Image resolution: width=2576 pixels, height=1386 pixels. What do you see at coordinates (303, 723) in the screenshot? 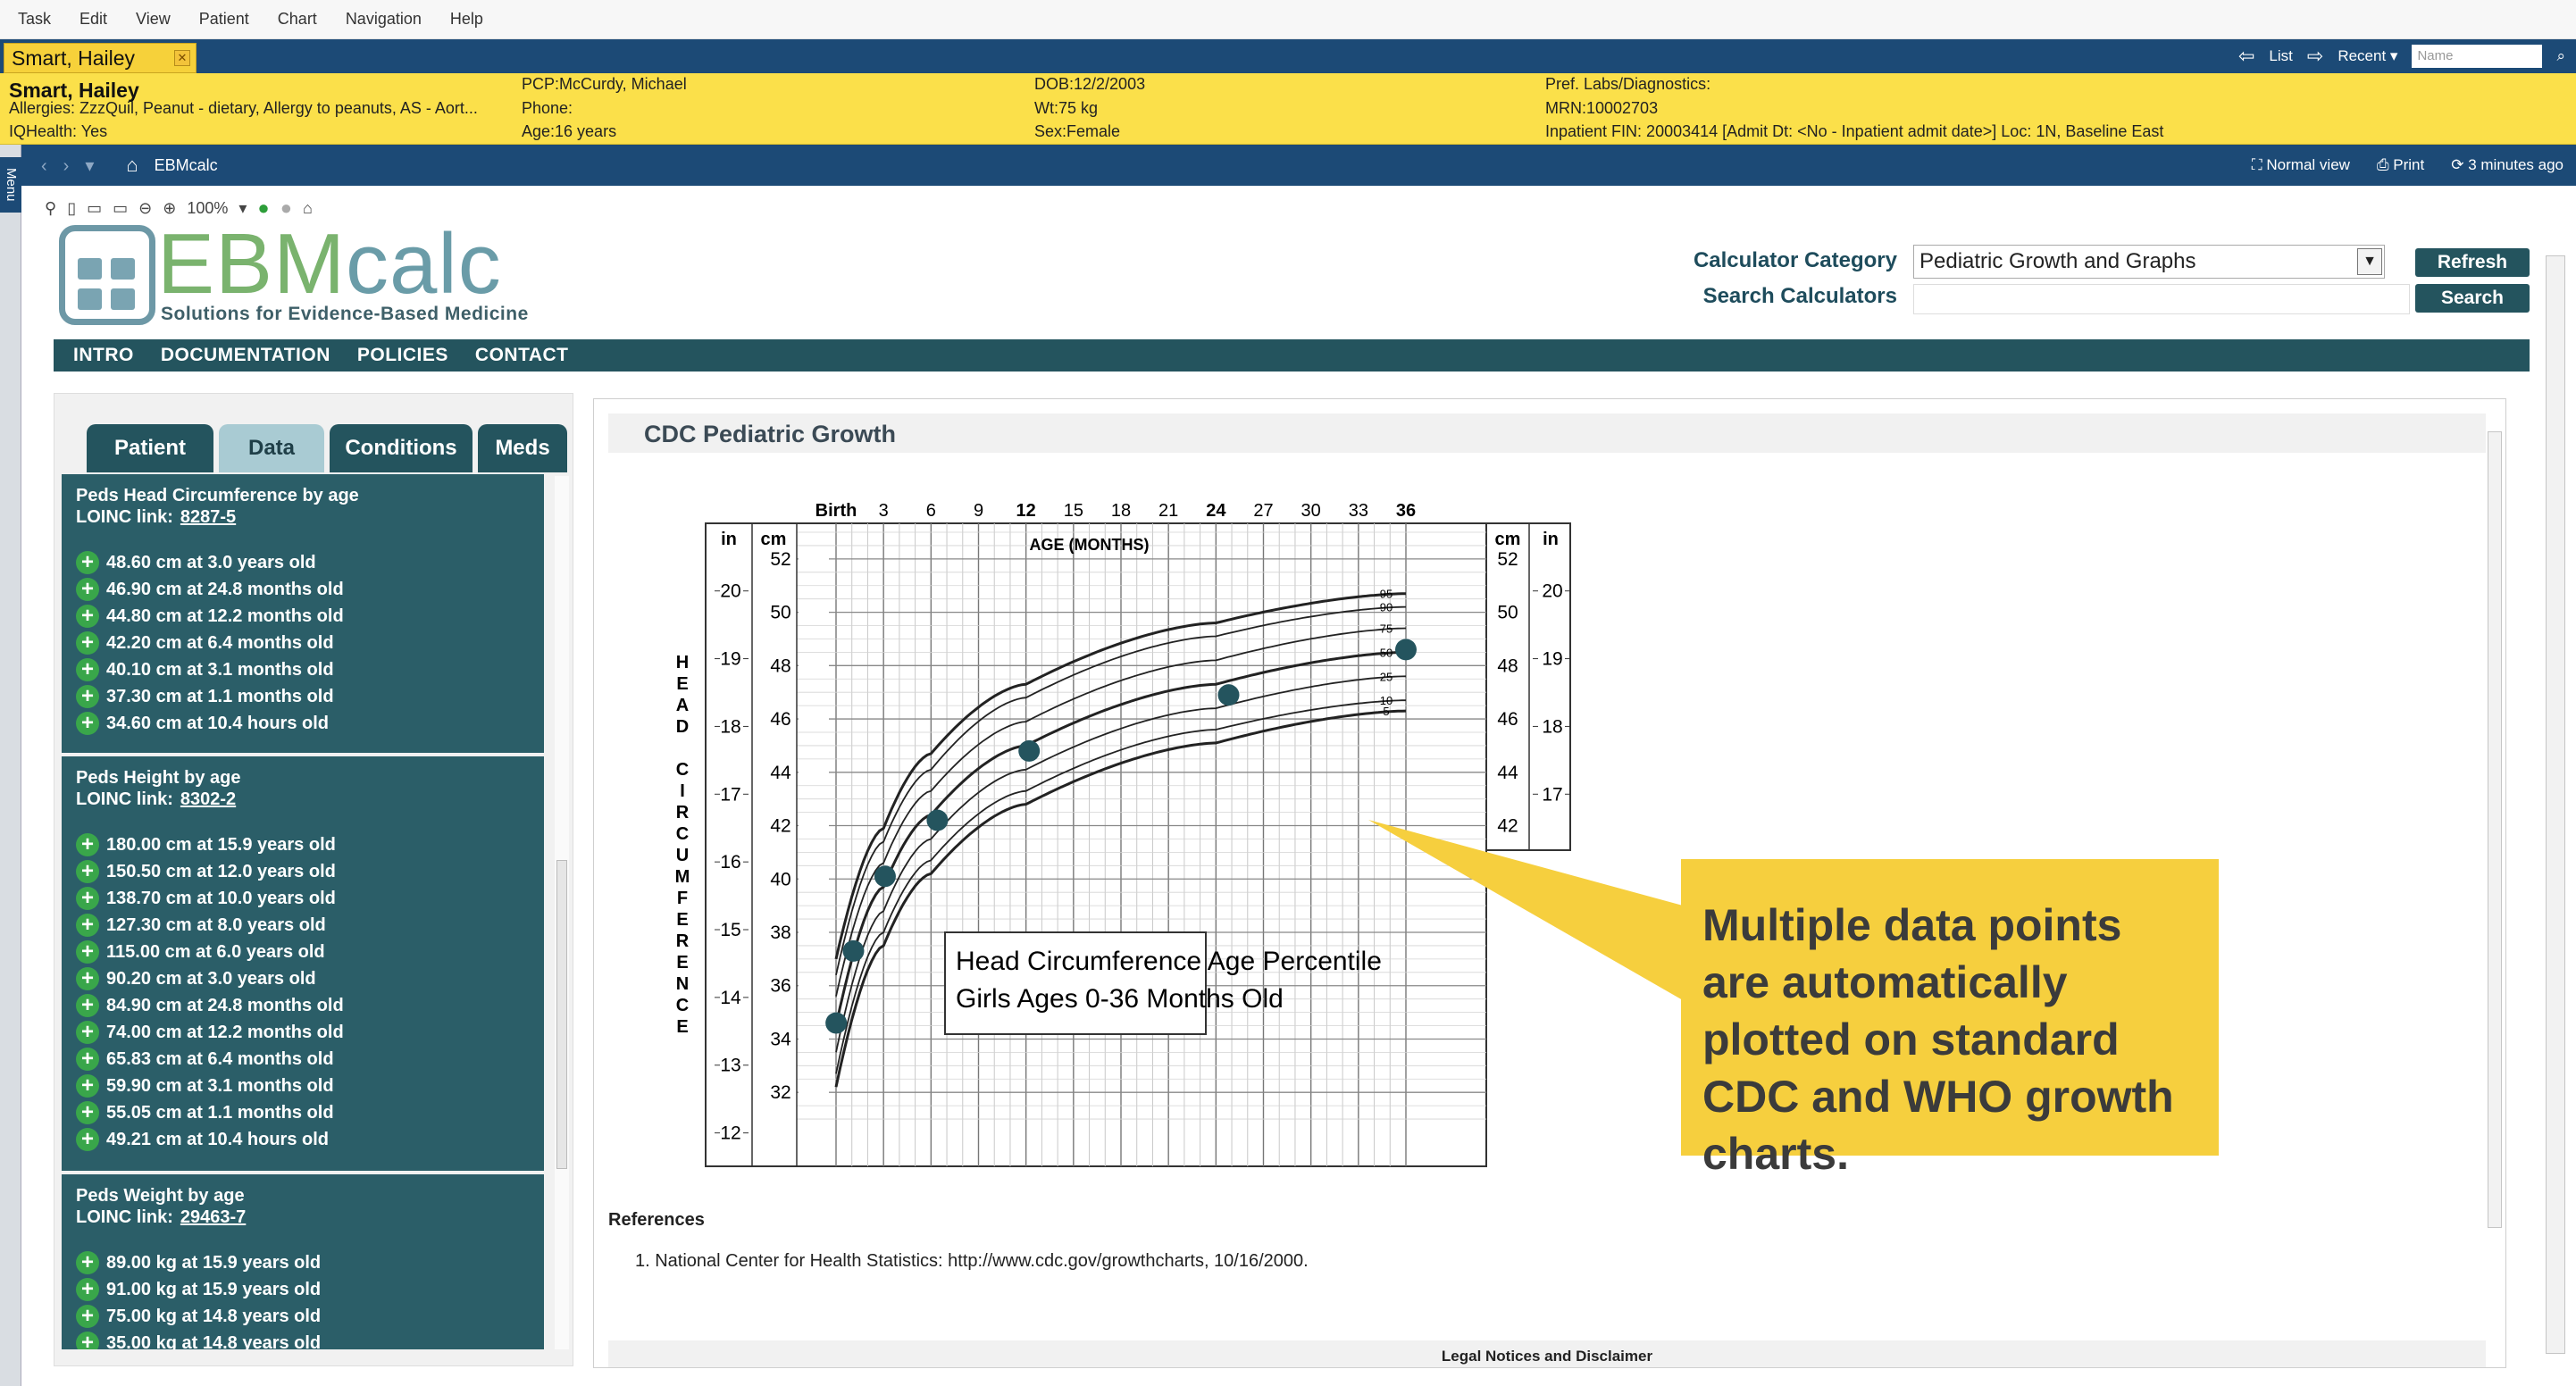
I see `list-item: +34.60 cm at 10.4 hours old` at bounding box center [303, 723].